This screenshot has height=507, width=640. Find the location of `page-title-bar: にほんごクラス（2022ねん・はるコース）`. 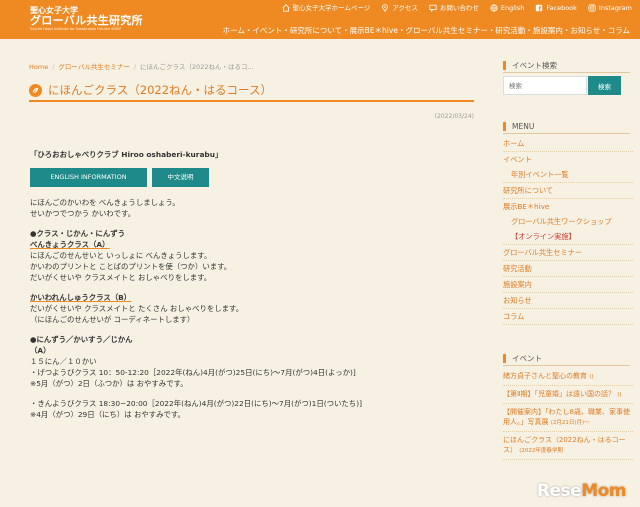

page-title-bar: にほんごクラス（2022ねん・はるコース） is located at coordinates (251, 91).